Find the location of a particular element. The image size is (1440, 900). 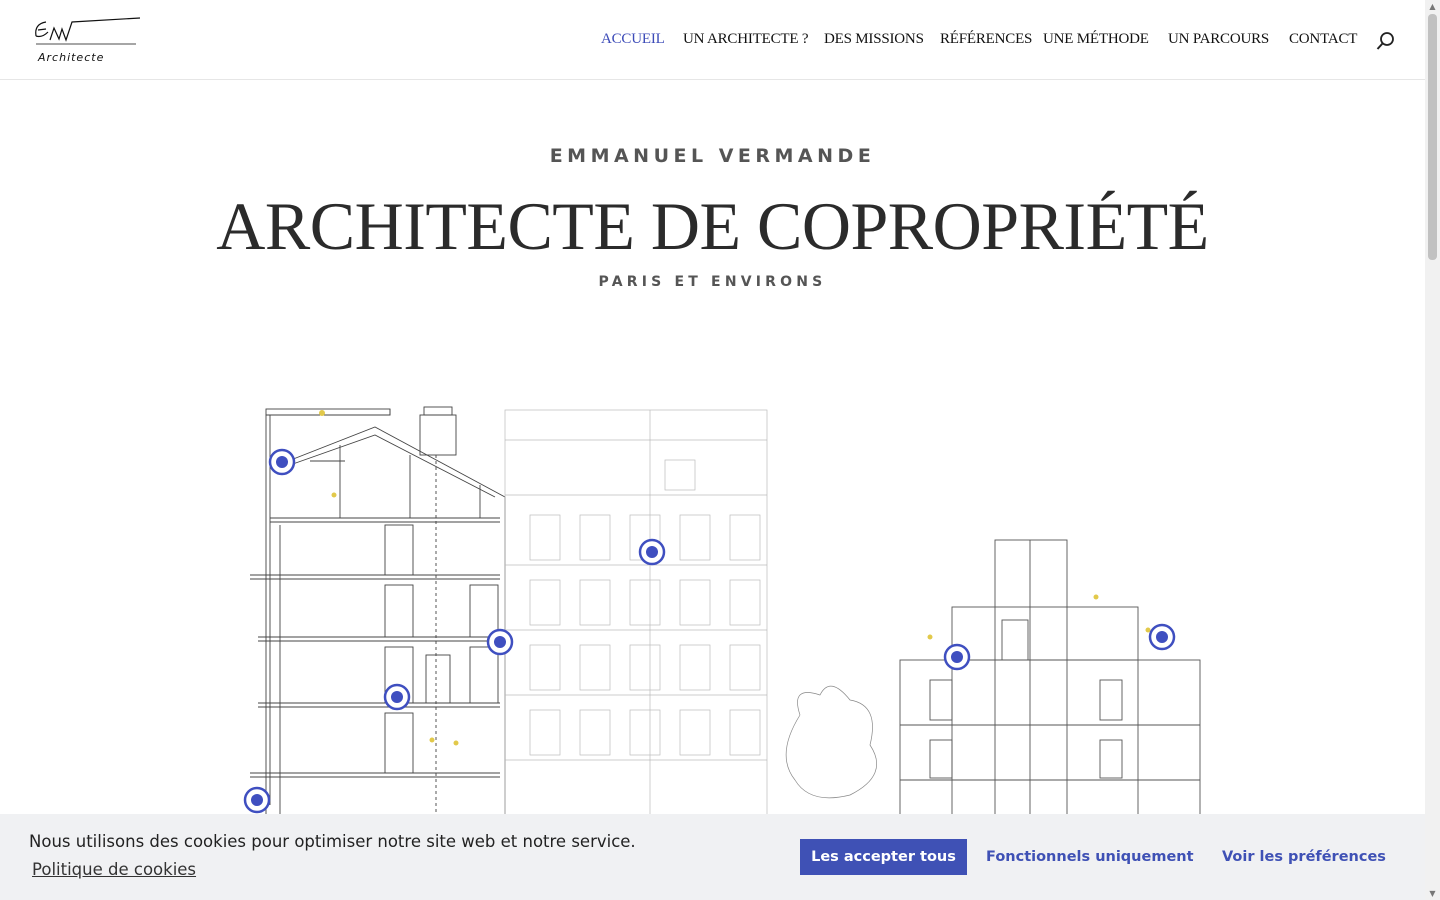

scroll-thumb is located at coordinates (1432, 137).